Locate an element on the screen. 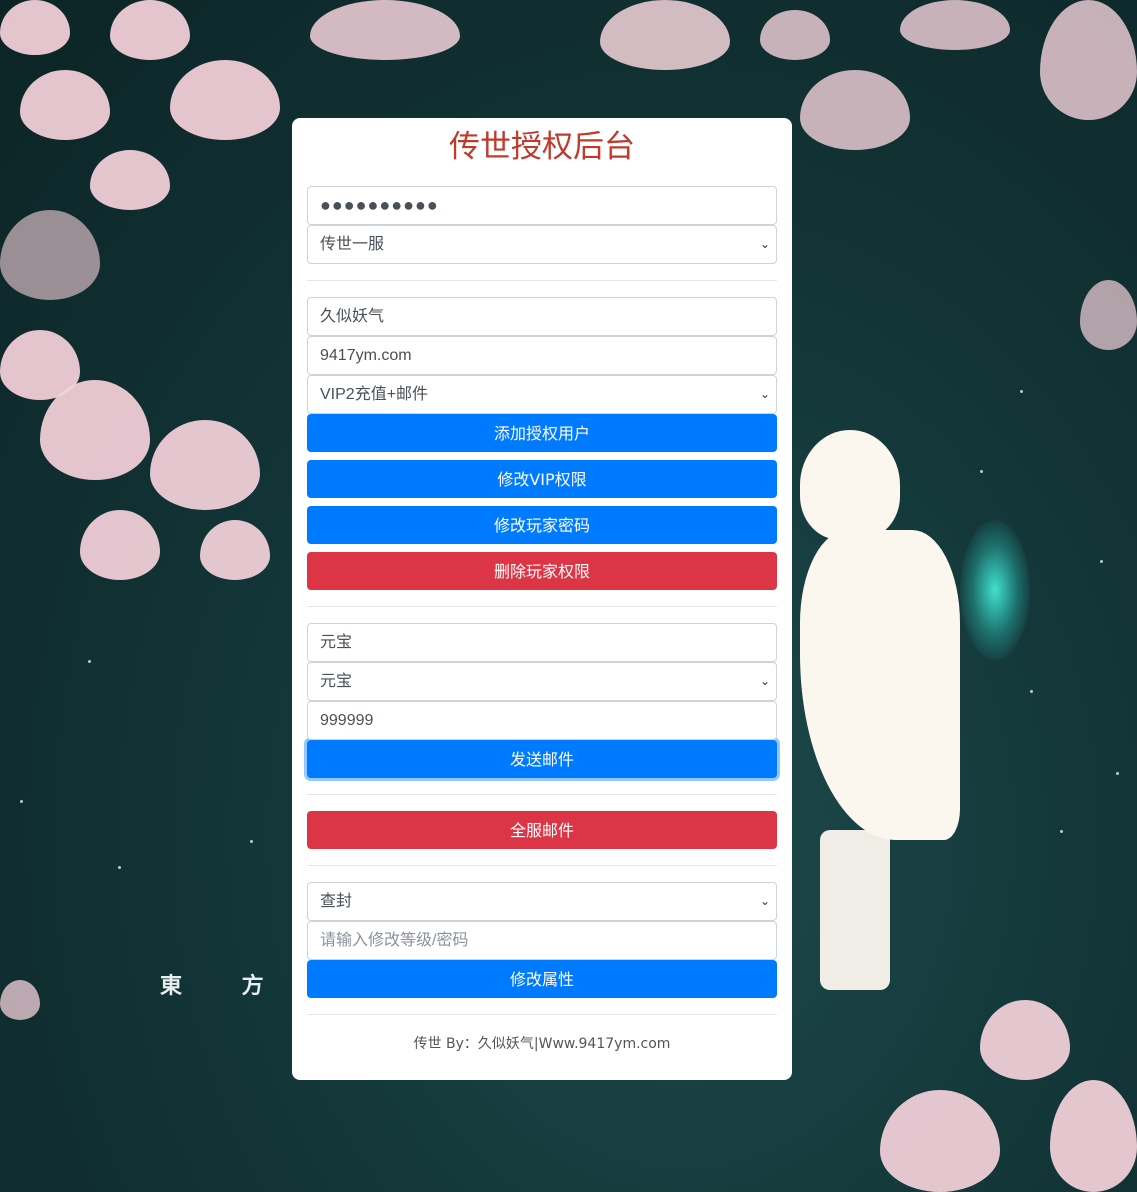 The height and width of the screenshot is (1192, 1137). footer-credit: 传世 By：久似妖气|Www.9417ym.com is located at coordinates (542, 1044).